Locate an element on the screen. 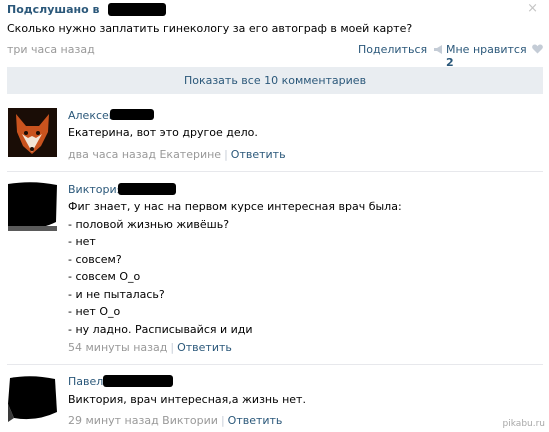 The height and width of the screenshot is (432, 549). comment-meta: 54 минуты назад | Ответить is located at coordinates (150, 347).